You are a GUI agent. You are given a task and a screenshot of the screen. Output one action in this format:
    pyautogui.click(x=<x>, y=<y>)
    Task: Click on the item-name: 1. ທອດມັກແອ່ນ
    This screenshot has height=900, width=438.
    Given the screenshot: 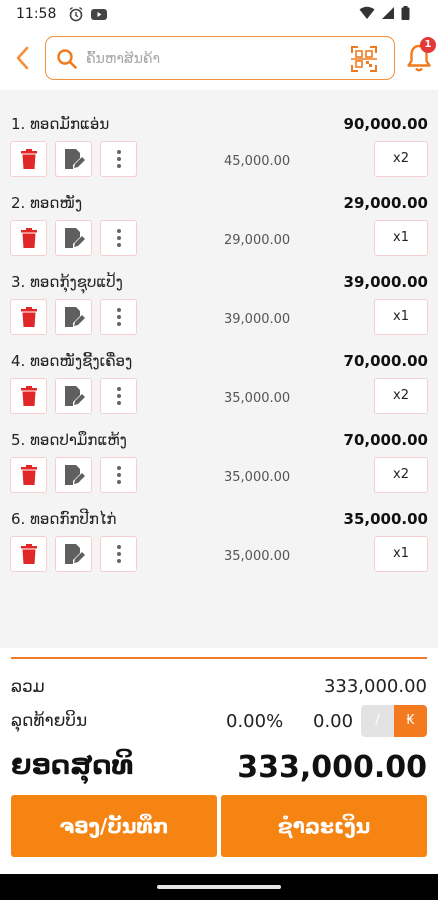 What is the action you would take?
    pyautogui.click(x=60, y=124)
    